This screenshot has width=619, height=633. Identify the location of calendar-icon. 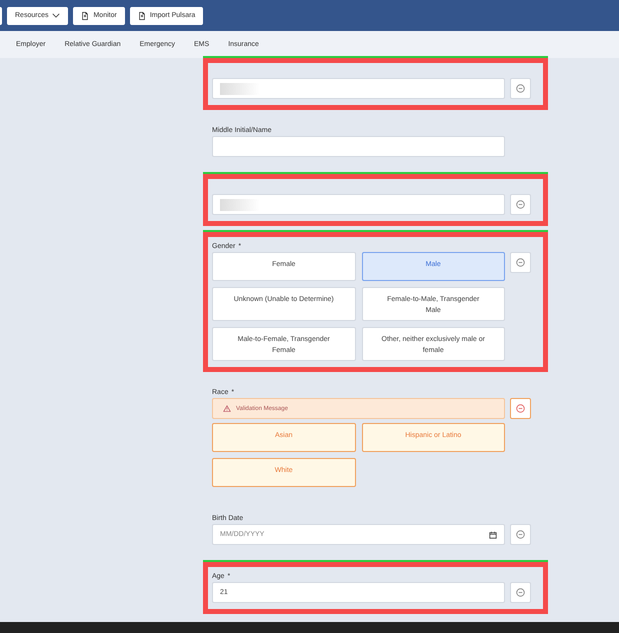
(493, 534).